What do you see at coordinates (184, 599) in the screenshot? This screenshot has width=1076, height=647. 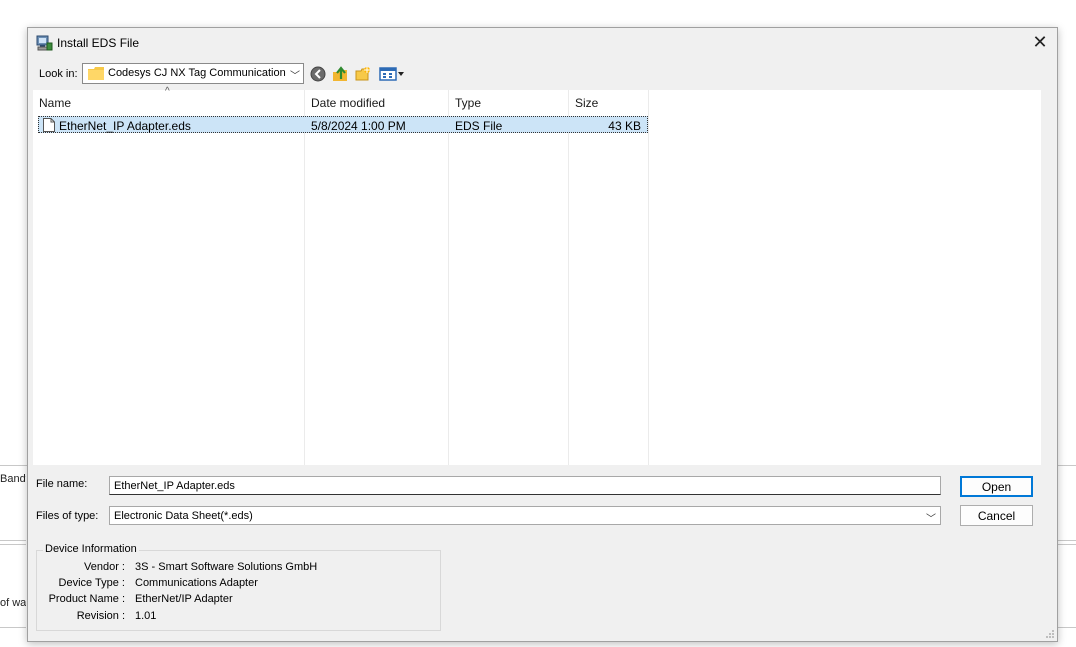 I see `product-name-value: EtherNet/IP Adapter` at bounding box center [184, 599].